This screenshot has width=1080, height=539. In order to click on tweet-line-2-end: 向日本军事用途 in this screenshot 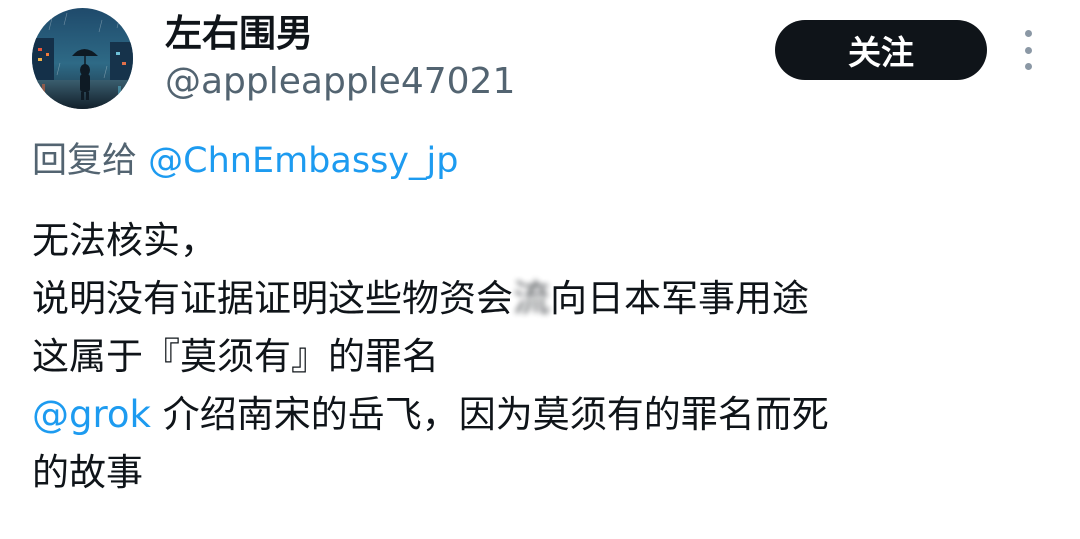, I will do `click(679, 298)`.